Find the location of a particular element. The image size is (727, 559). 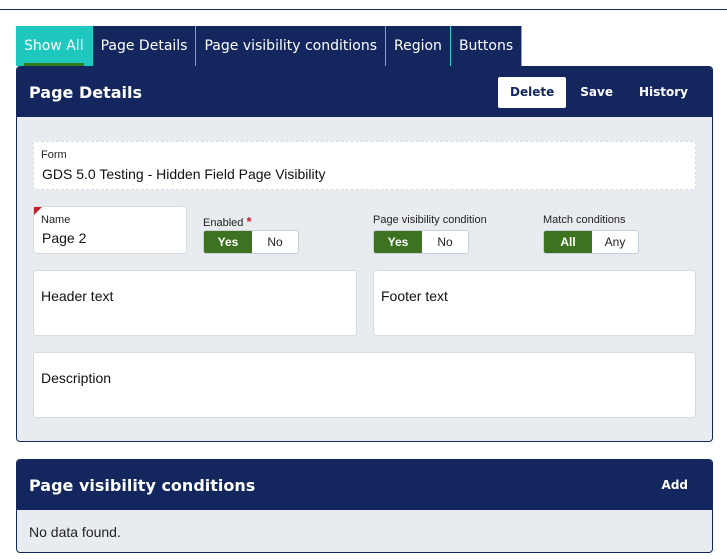

visibility-conditions-title: Page visibility conditions is located at coordinates (142, 485).